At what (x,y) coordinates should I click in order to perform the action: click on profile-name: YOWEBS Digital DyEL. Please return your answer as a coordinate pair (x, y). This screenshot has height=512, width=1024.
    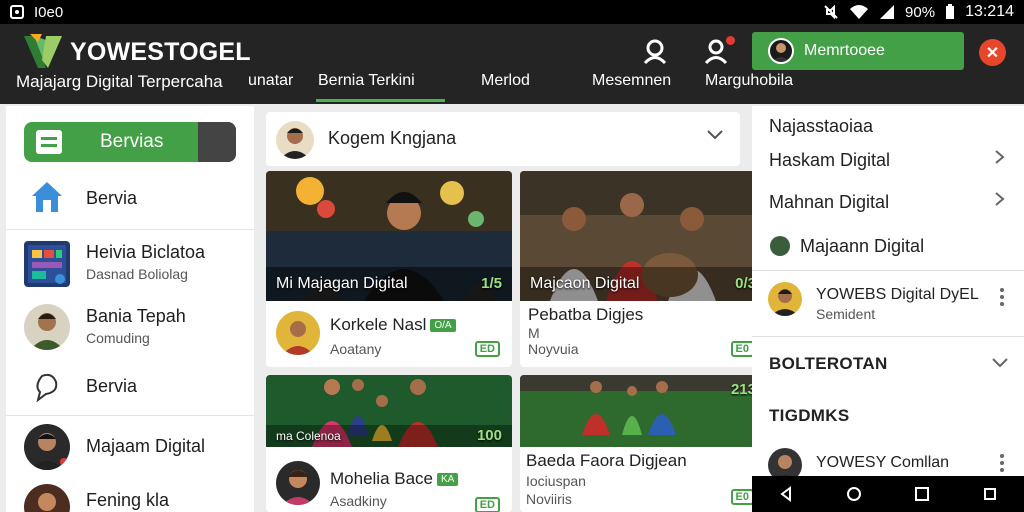
    Looking at the image, I should click on (897, 295).